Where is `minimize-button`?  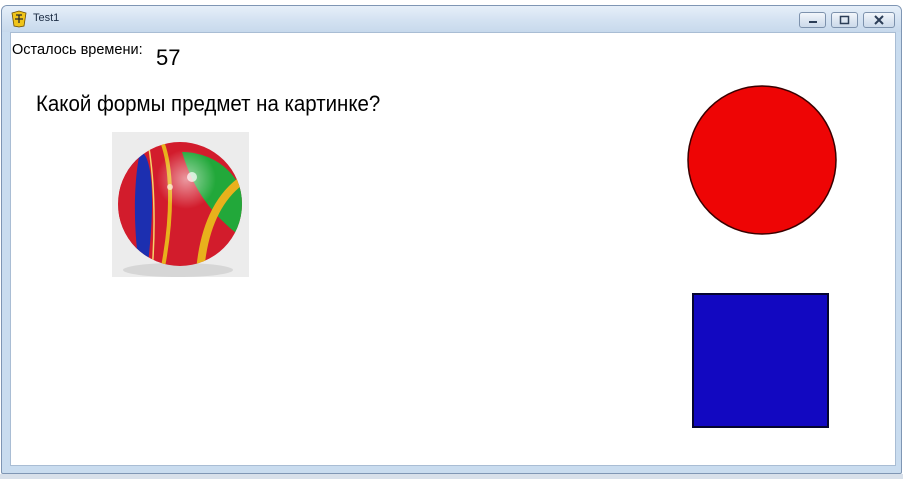 minimize-button is located at coordinates (812, 20).